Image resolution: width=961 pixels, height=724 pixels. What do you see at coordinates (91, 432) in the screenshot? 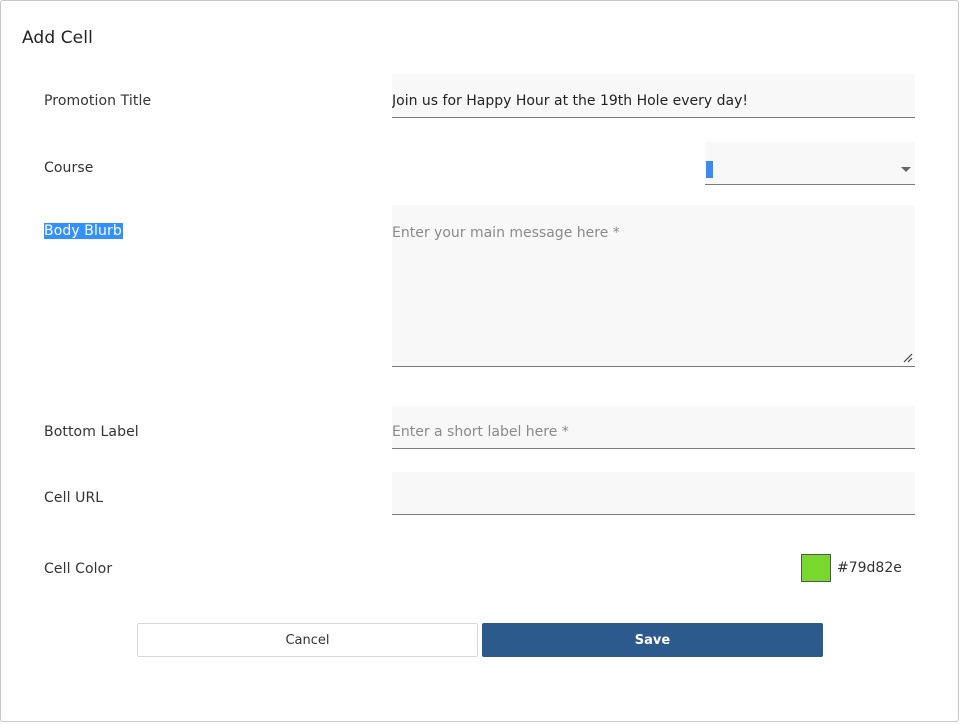
I see `bottom-label-label: Bottom Label` at bounding box center [91, 432].